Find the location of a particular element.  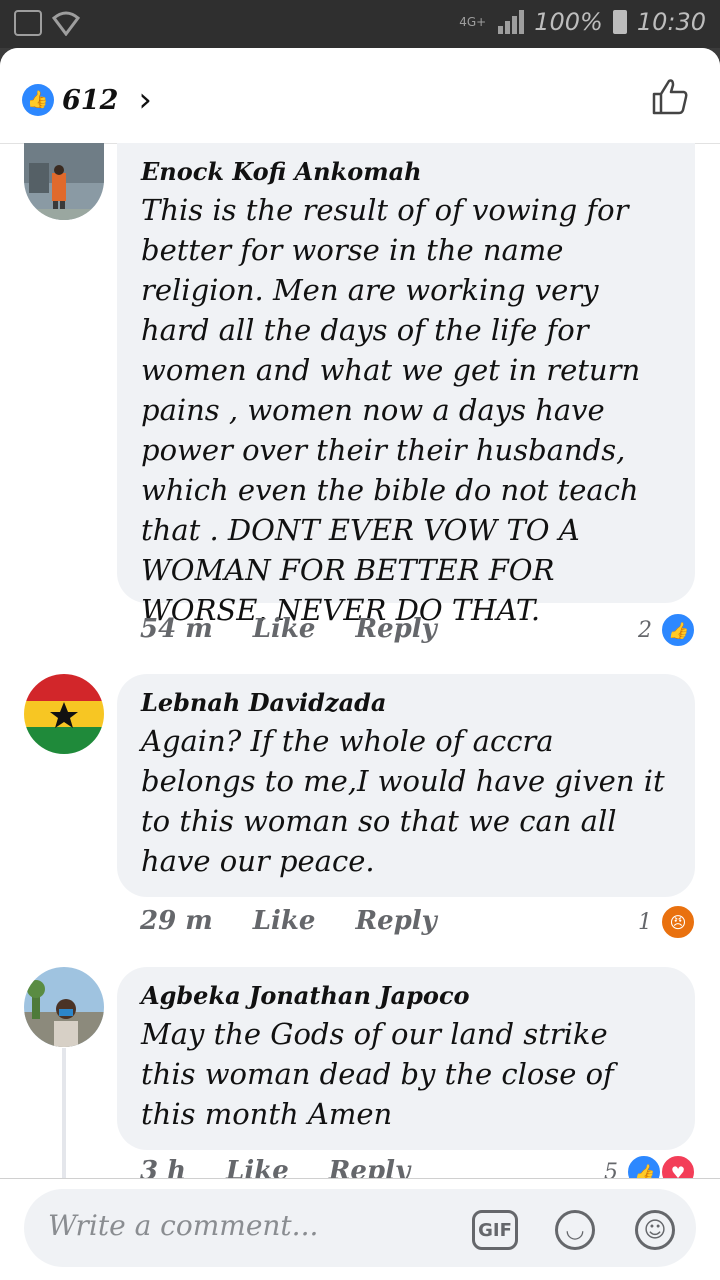

comment-reactions: 2 👍 is located at coordinates (667, 630).